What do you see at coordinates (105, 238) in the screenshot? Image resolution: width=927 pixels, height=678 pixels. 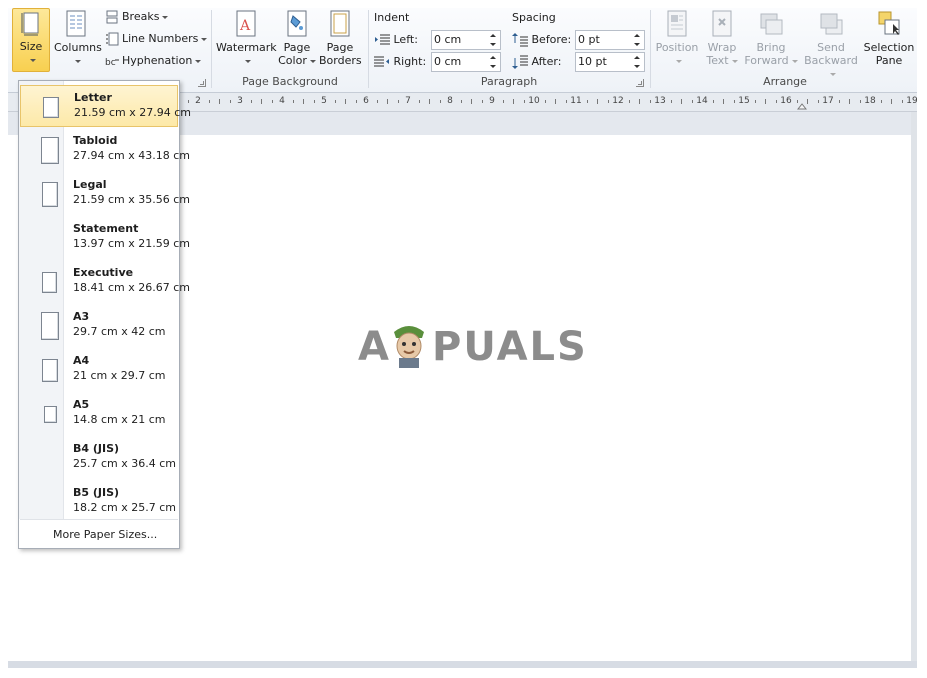 I see `paper-size-item: Statement 13.97 cm x 21.59 cm` at bounding box center [105, 238].